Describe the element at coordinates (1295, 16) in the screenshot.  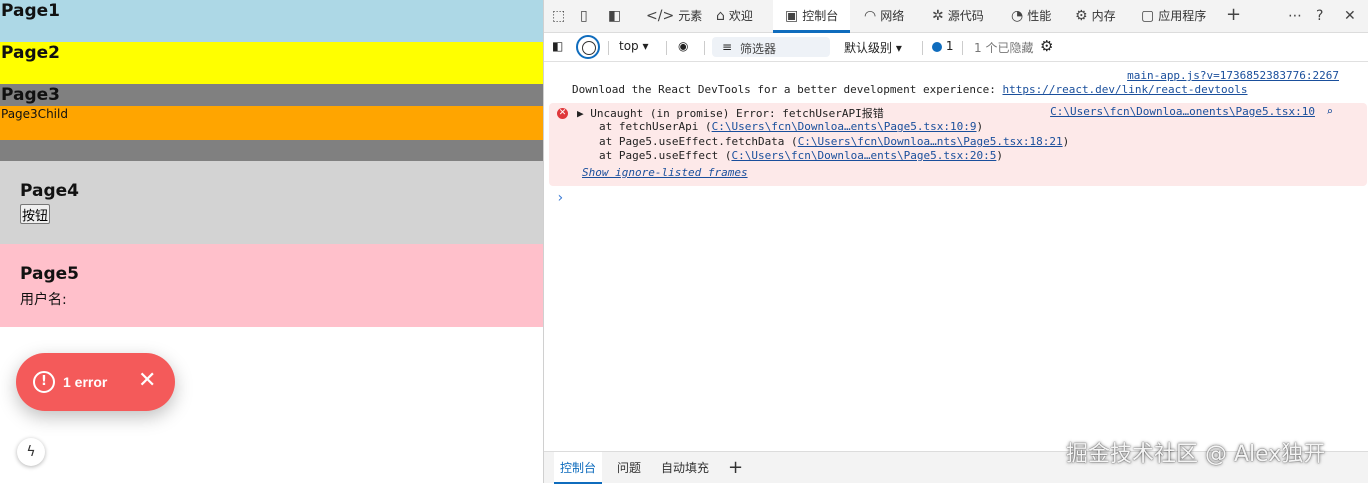
I see `more-icon: ⋯` at that location.